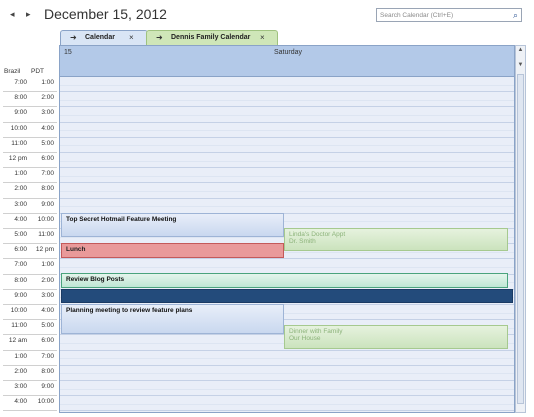 The height and width of the screenshot is (417, 534). What do you see at coordinates (95, 279) in the screenshot?
I see `appointment-title: Review Blog Posts` at bounding box center [95, 279].